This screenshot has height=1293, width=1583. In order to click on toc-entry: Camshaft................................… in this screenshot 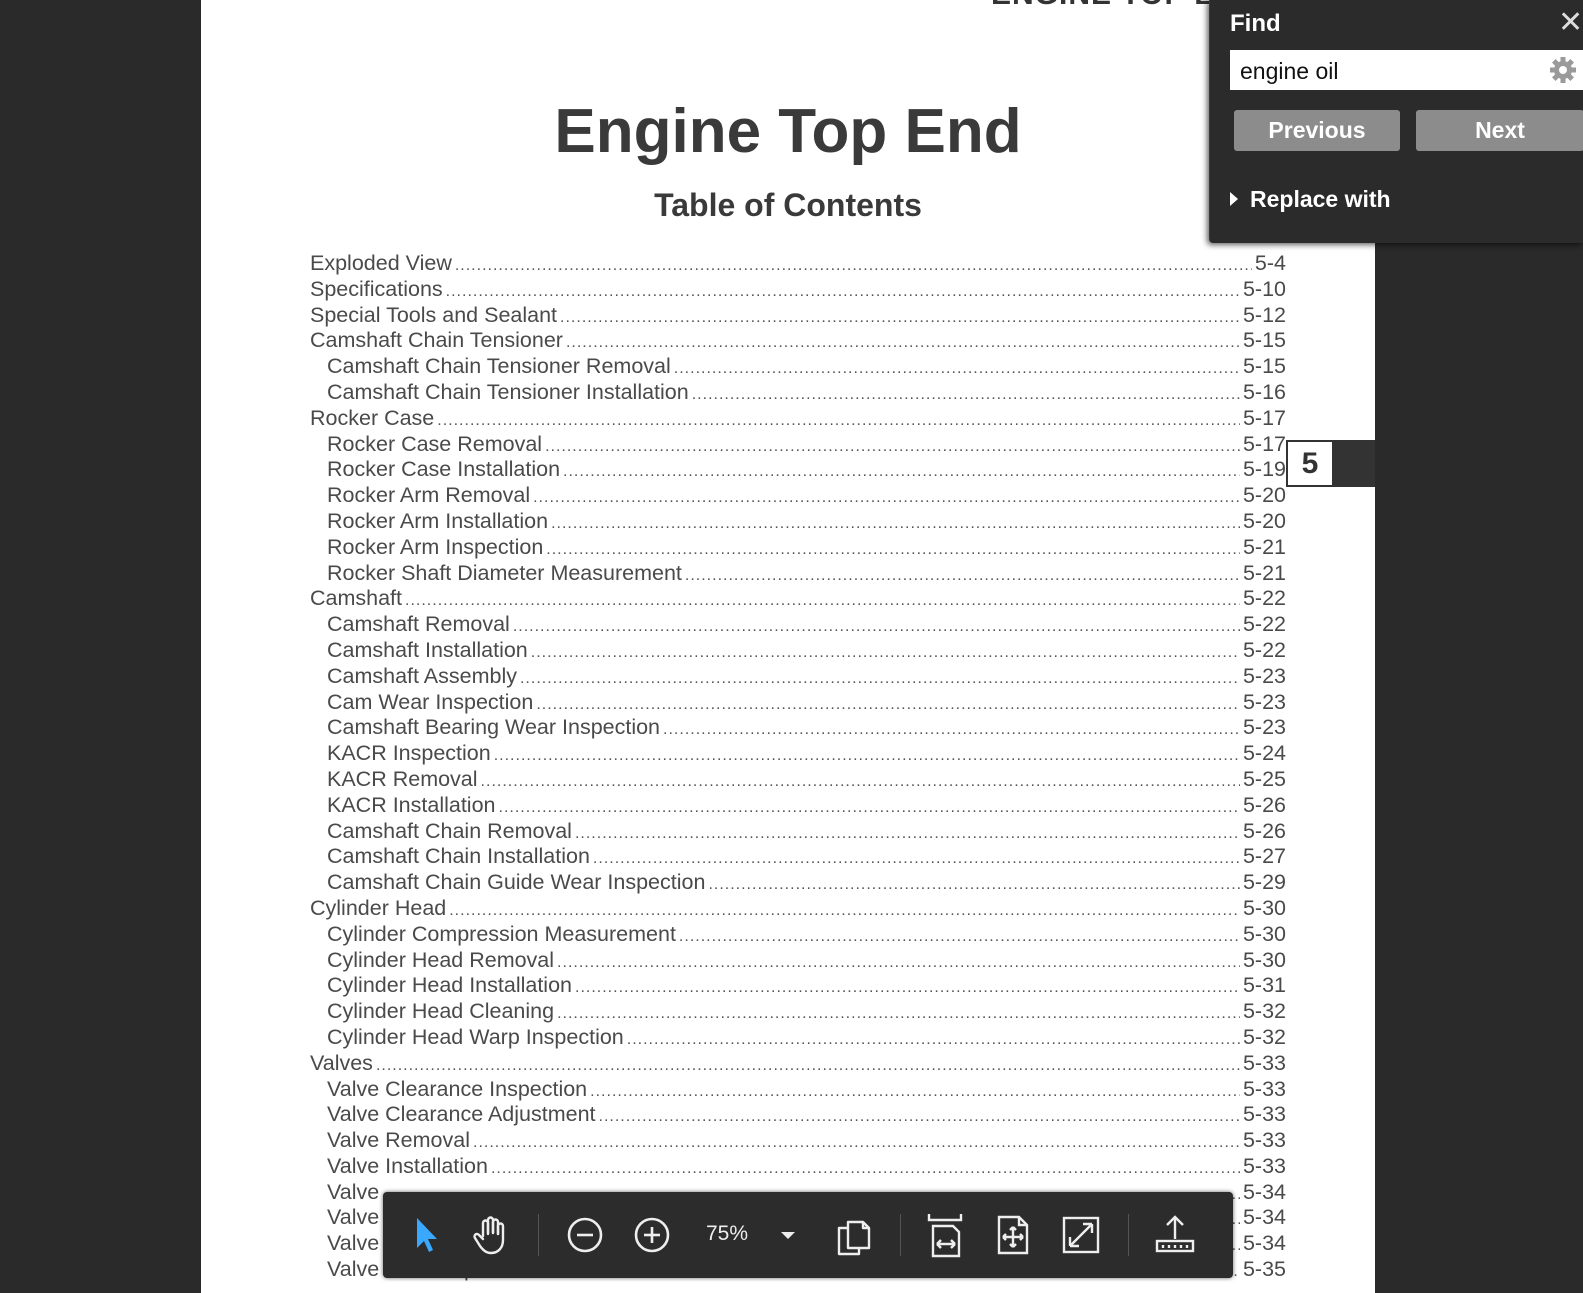, I will do `click(798, 599)`.